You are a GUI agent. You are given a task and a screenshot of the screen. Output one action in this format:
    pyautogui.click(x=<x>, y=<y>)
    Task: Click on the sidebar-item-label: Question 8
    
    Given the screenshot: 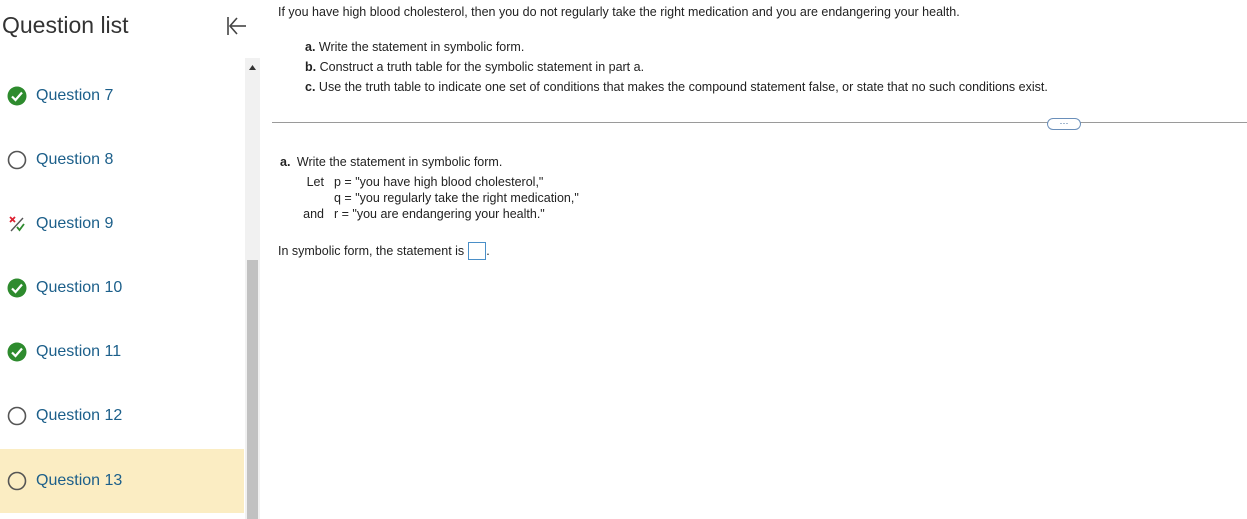 What is the action you would take?
    pyautogui.click(x=75, y=159)
    